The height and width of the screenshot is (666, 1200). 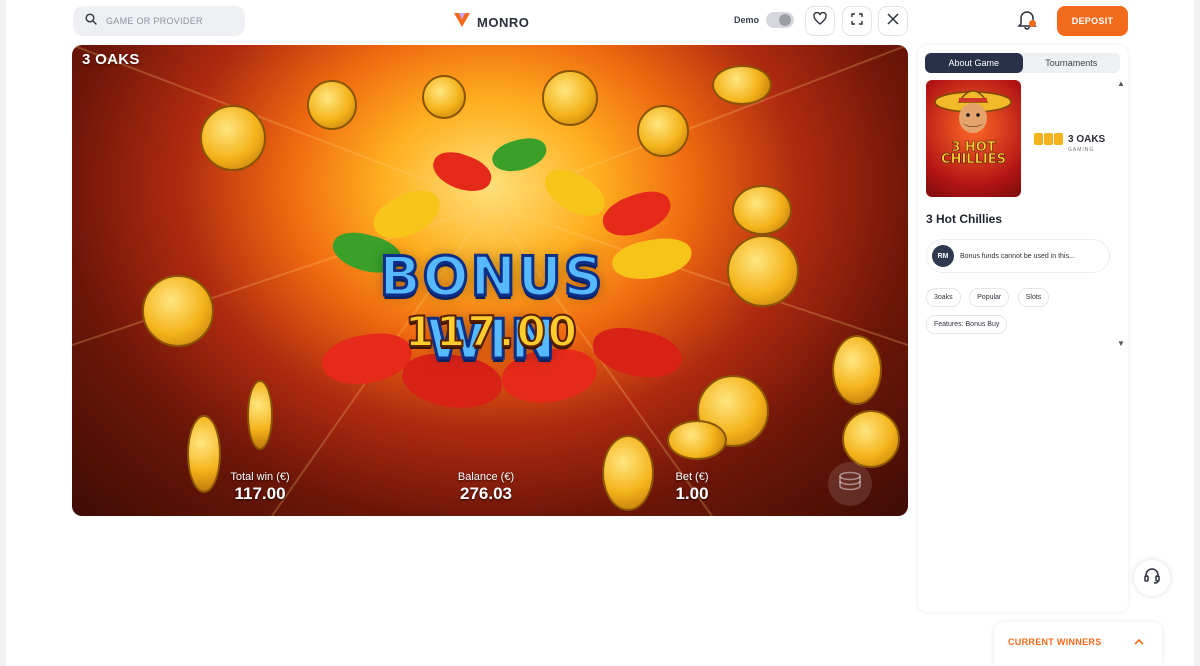 I want to click on bet-value: 1.00, so click(x=692, y=493).